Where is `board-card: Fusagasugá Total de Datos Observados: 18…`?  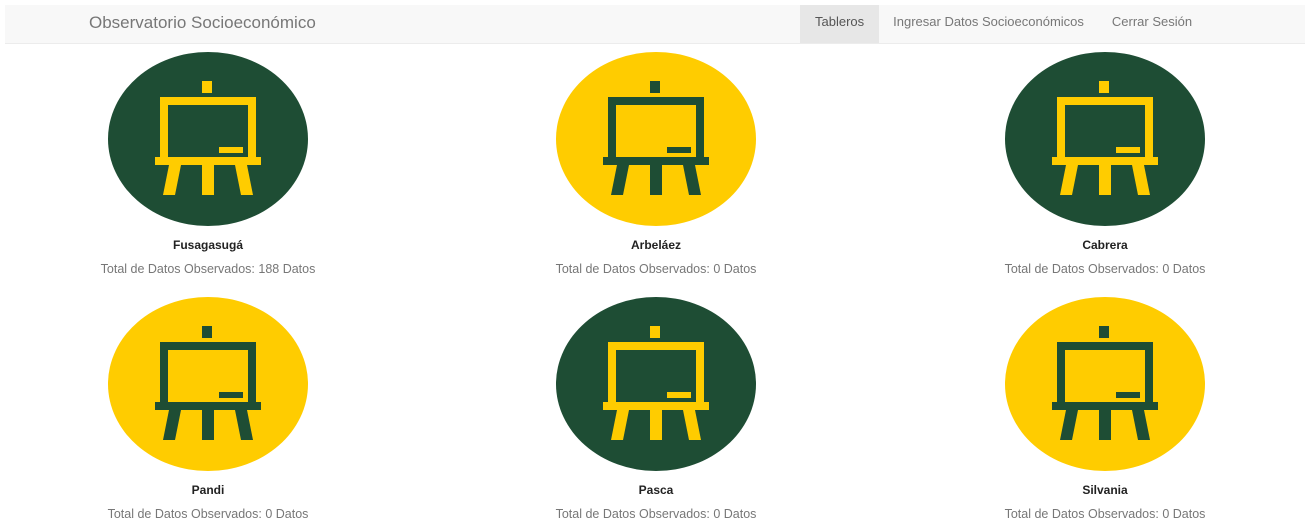
board-card: Fusagasugá Total de Datos Observados: 18… is located at coordinates (208, 164).